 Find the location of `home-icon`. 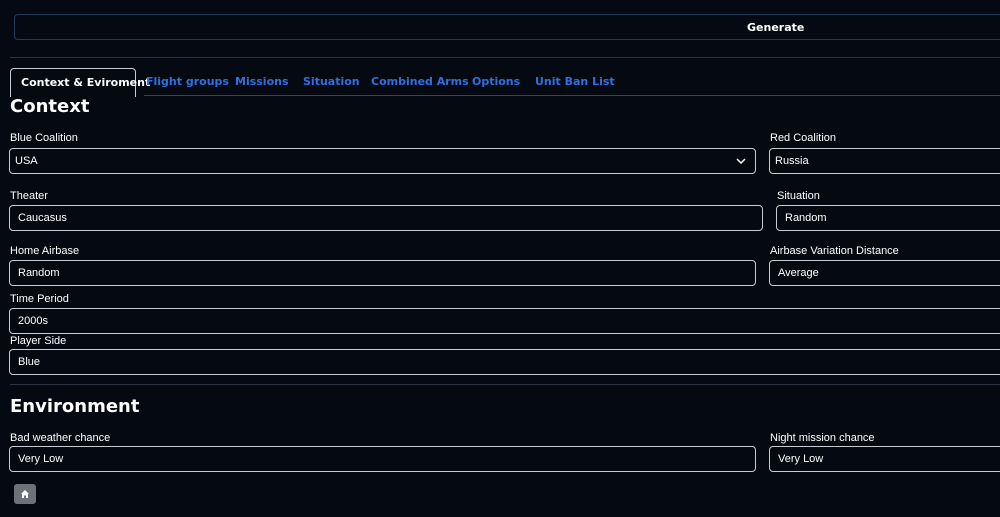

home-icon is located at coordinates (25, 494).